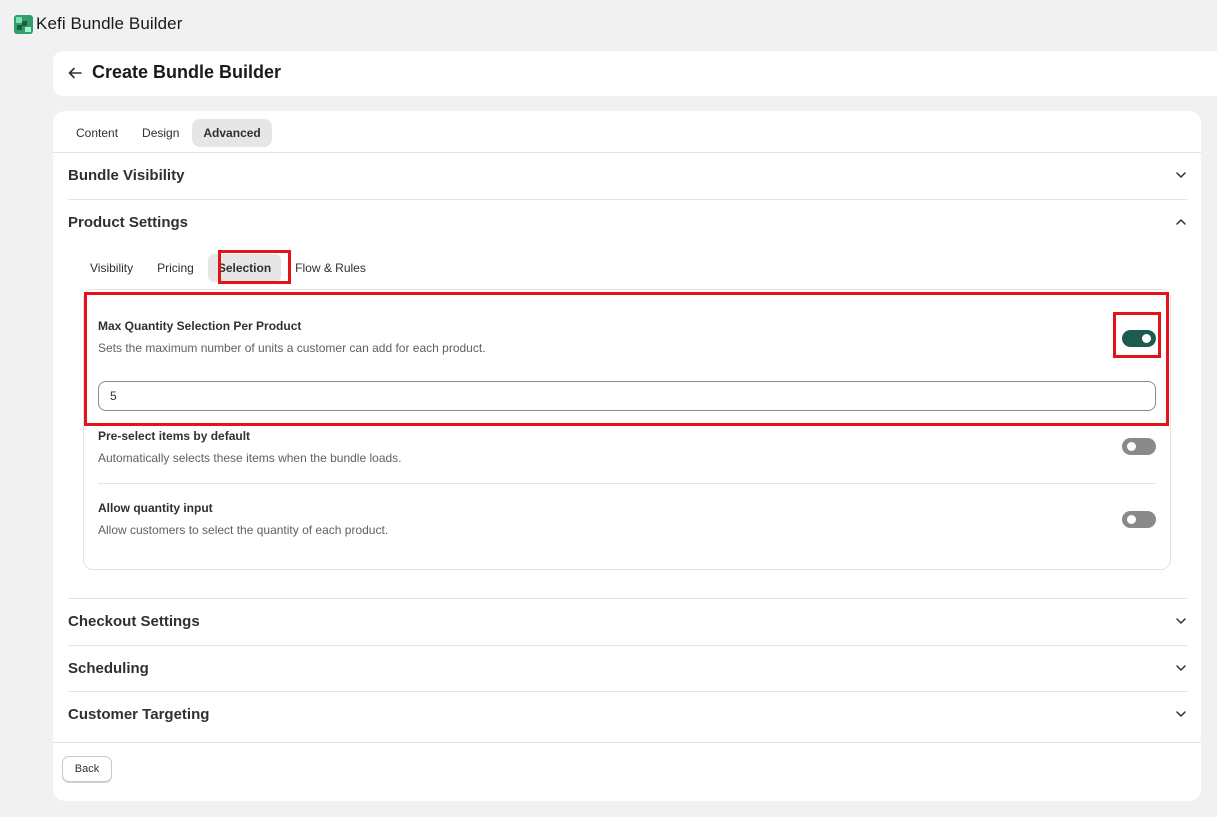 The image size is (1217, 817). Describe the element at coordinates (635, 73) in the screenshot. I see `page-header: Create Bundle Builder` at that location.